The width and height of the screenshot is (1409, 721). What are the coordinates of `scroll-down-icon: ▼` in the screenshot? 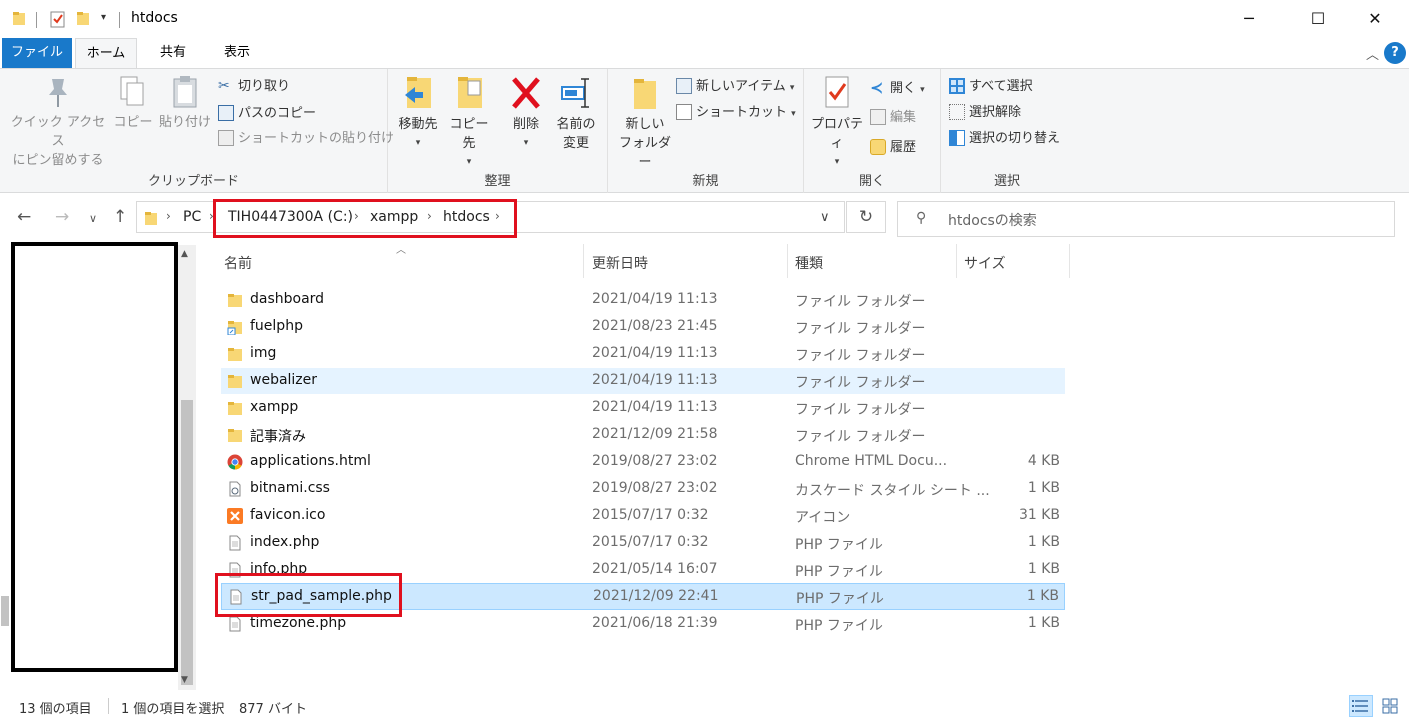 It's located at (184, 680).